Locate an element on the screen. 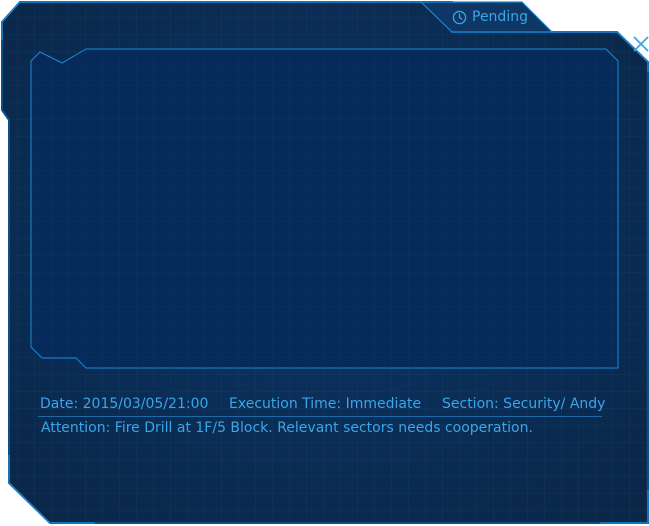 The height and width of the screenshot is (526, 649). notice-section: Section: Security/ Andy is located at coordinates (524, 404).